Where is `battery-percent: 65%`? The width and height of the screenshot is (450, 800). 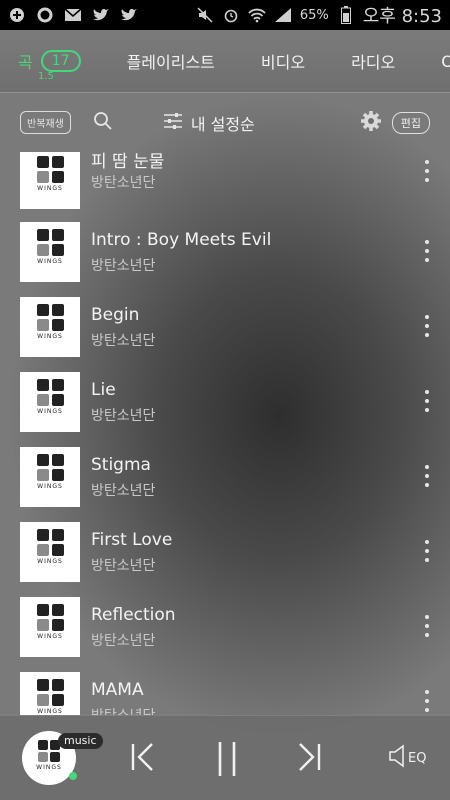
battery-percent: 65% is located at coordinates (314, 15).